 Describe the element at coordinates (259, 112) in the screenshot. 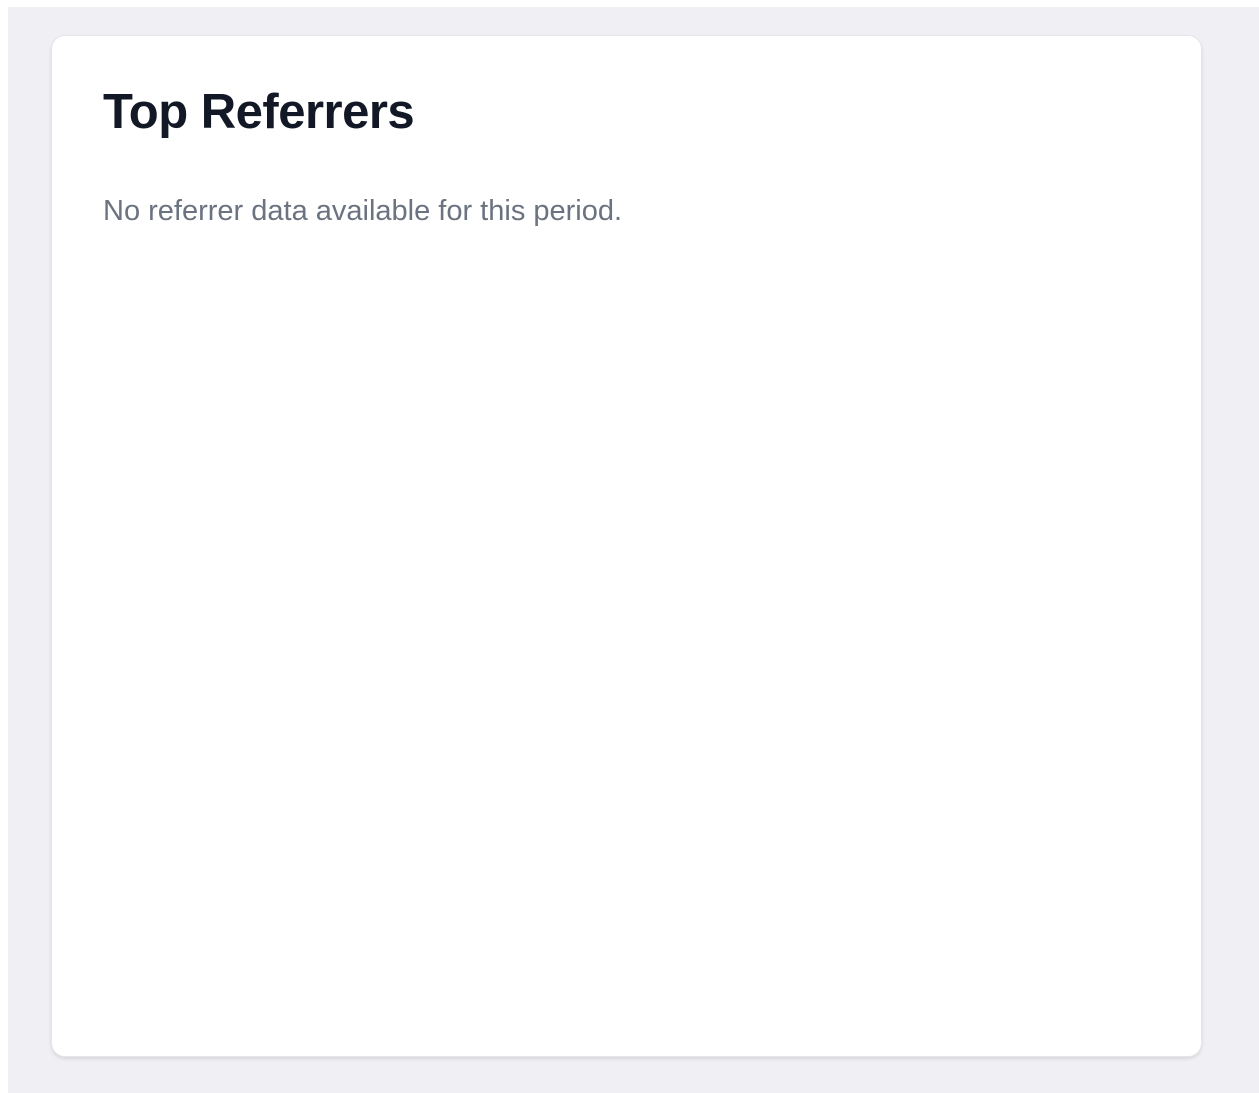

I see `card-title: Top Referrers` at that location.